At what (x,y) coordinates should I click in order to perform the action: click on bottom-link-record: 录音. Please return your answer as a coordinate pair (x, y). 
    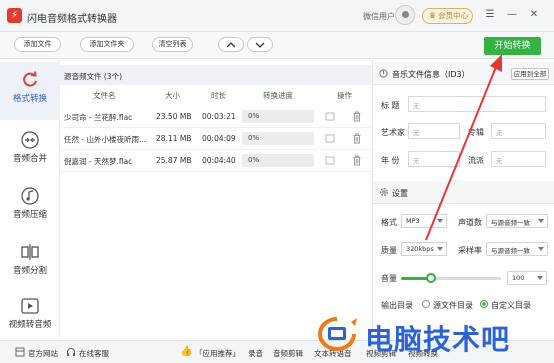
    Looking at the image, I should click on (255, 353).